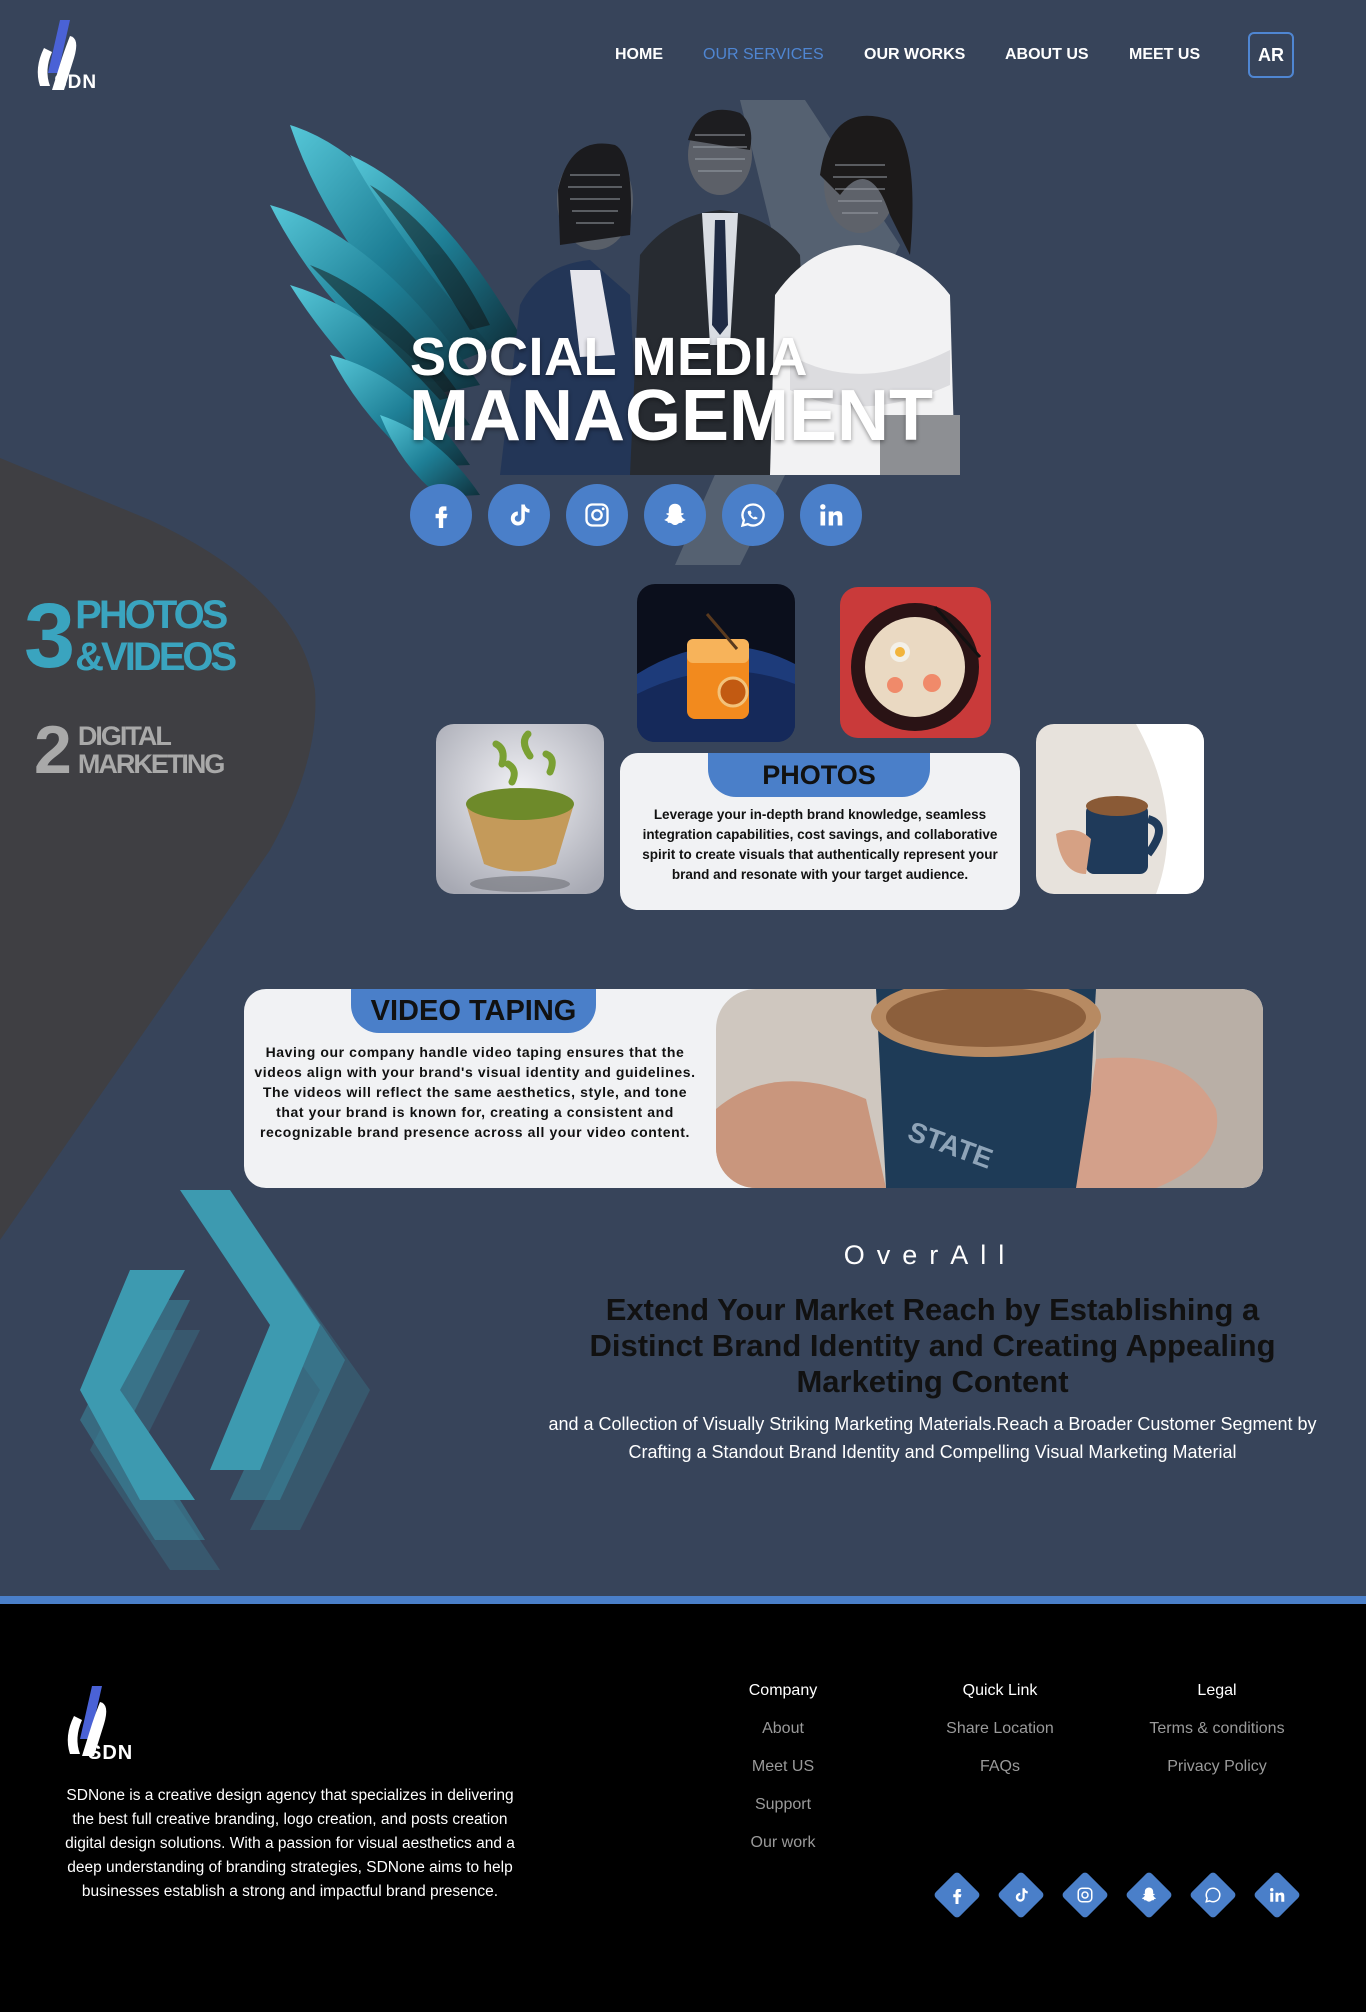 The width and height of the screenshot is (1366, 2012). Describe the element at coordinates (124, 736) in the screenshot. I see `counter-label-line1: DIGITAL` at that location.